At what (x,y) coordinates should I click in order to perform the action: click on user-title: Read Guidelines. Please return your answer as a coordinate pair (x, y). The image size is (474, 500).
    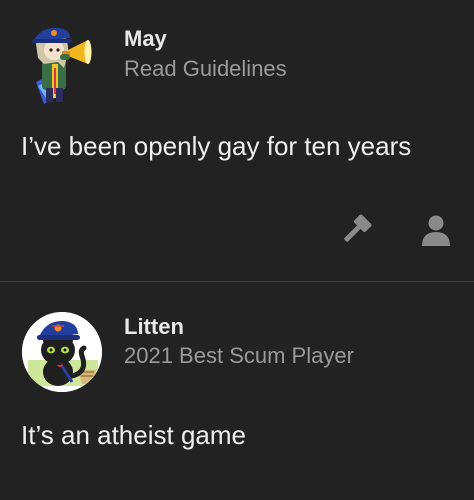
    Looking at the image, I should click on (205, 68).